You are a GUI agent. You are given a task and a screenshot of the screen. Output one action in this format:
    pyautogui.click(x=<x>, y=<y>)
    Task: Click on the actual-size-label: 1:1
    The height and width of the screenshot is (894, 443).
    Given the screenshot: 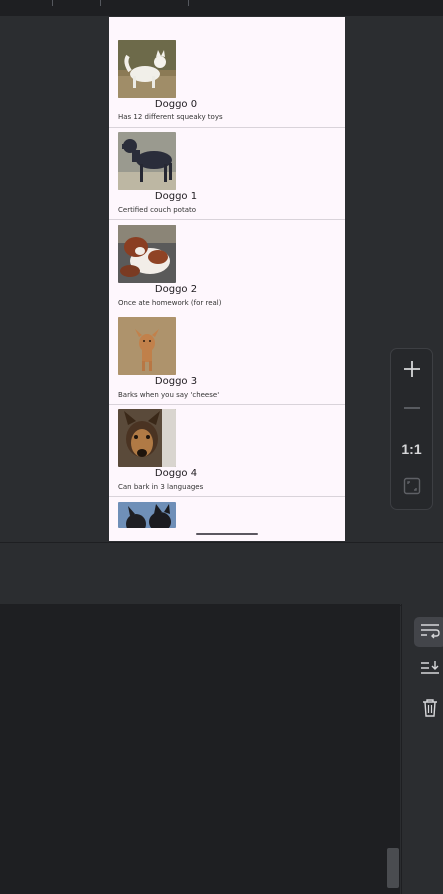 What is the action you would take?
    pyautogui.click(x=411, y=449)
    